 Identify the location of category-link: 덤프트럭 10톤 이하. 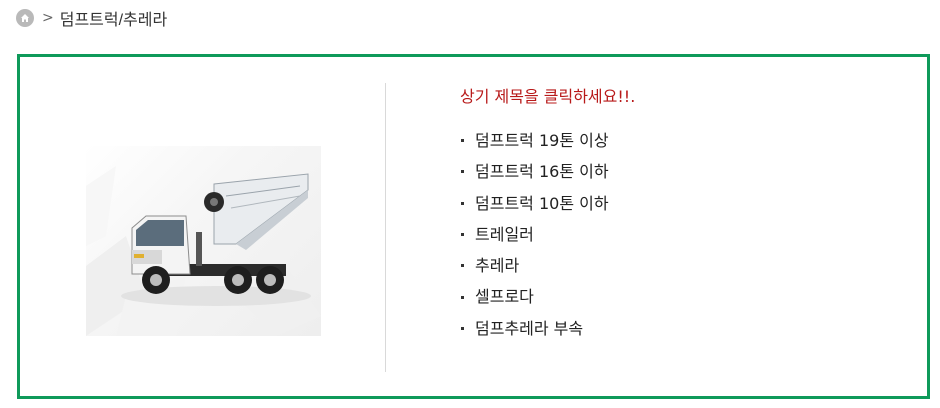
(542, 203).